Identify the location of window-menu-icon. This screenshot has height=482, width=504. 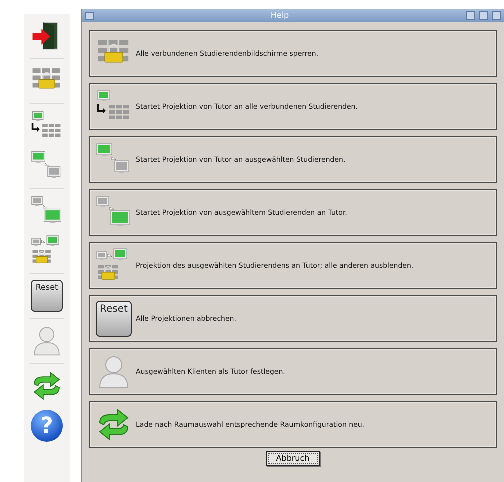
(89, 16).